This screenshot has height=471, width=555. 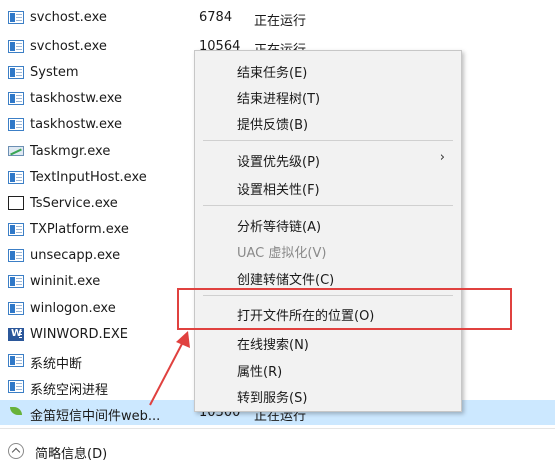 I want to click on menu-item-end-process-tree: 结束进程树(T), so click(x=328, y=96).